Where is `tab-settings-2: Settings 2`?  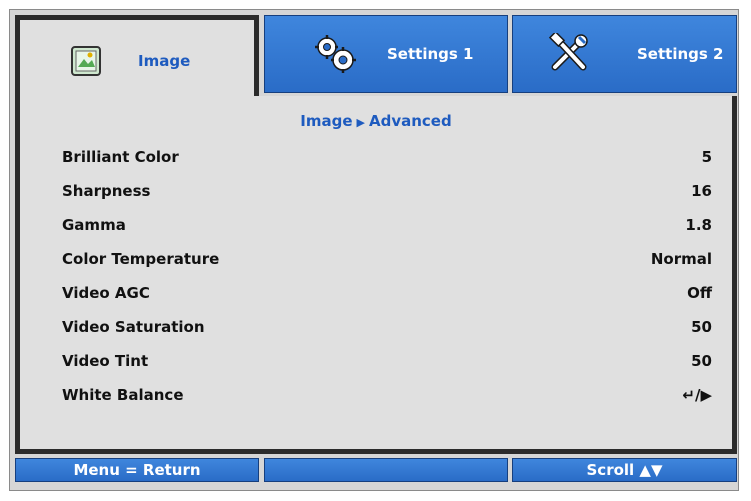 tab-settings-2: Settings 2 is located at coordinates (624, 54).